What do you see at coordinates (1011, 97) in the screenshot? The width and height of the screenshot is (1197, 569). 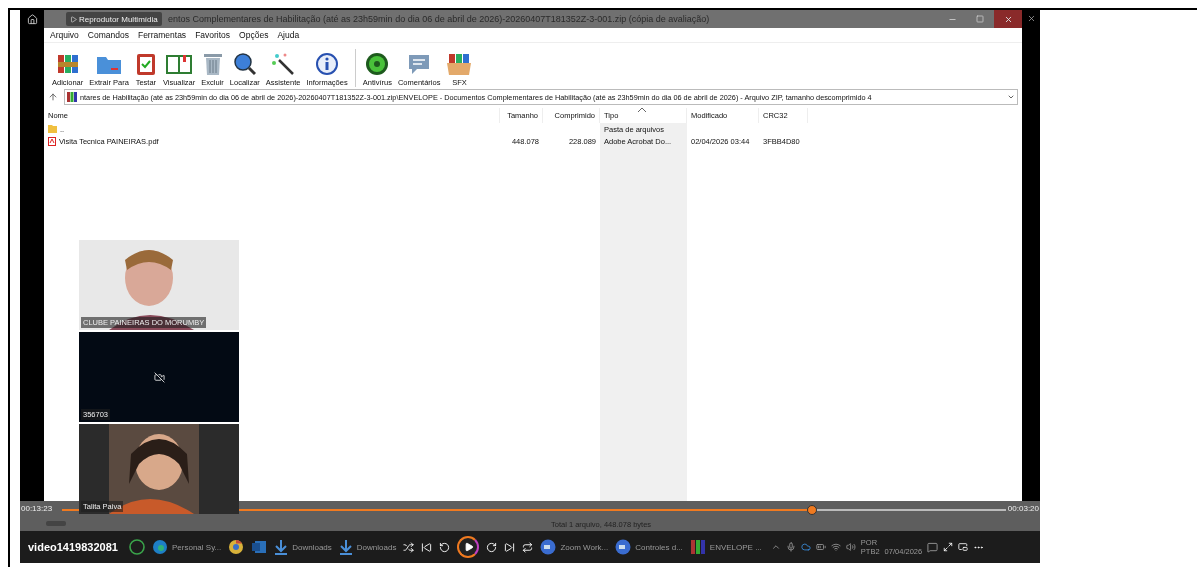 I see `dropdown-icon` at bounding box center [1011, 97].